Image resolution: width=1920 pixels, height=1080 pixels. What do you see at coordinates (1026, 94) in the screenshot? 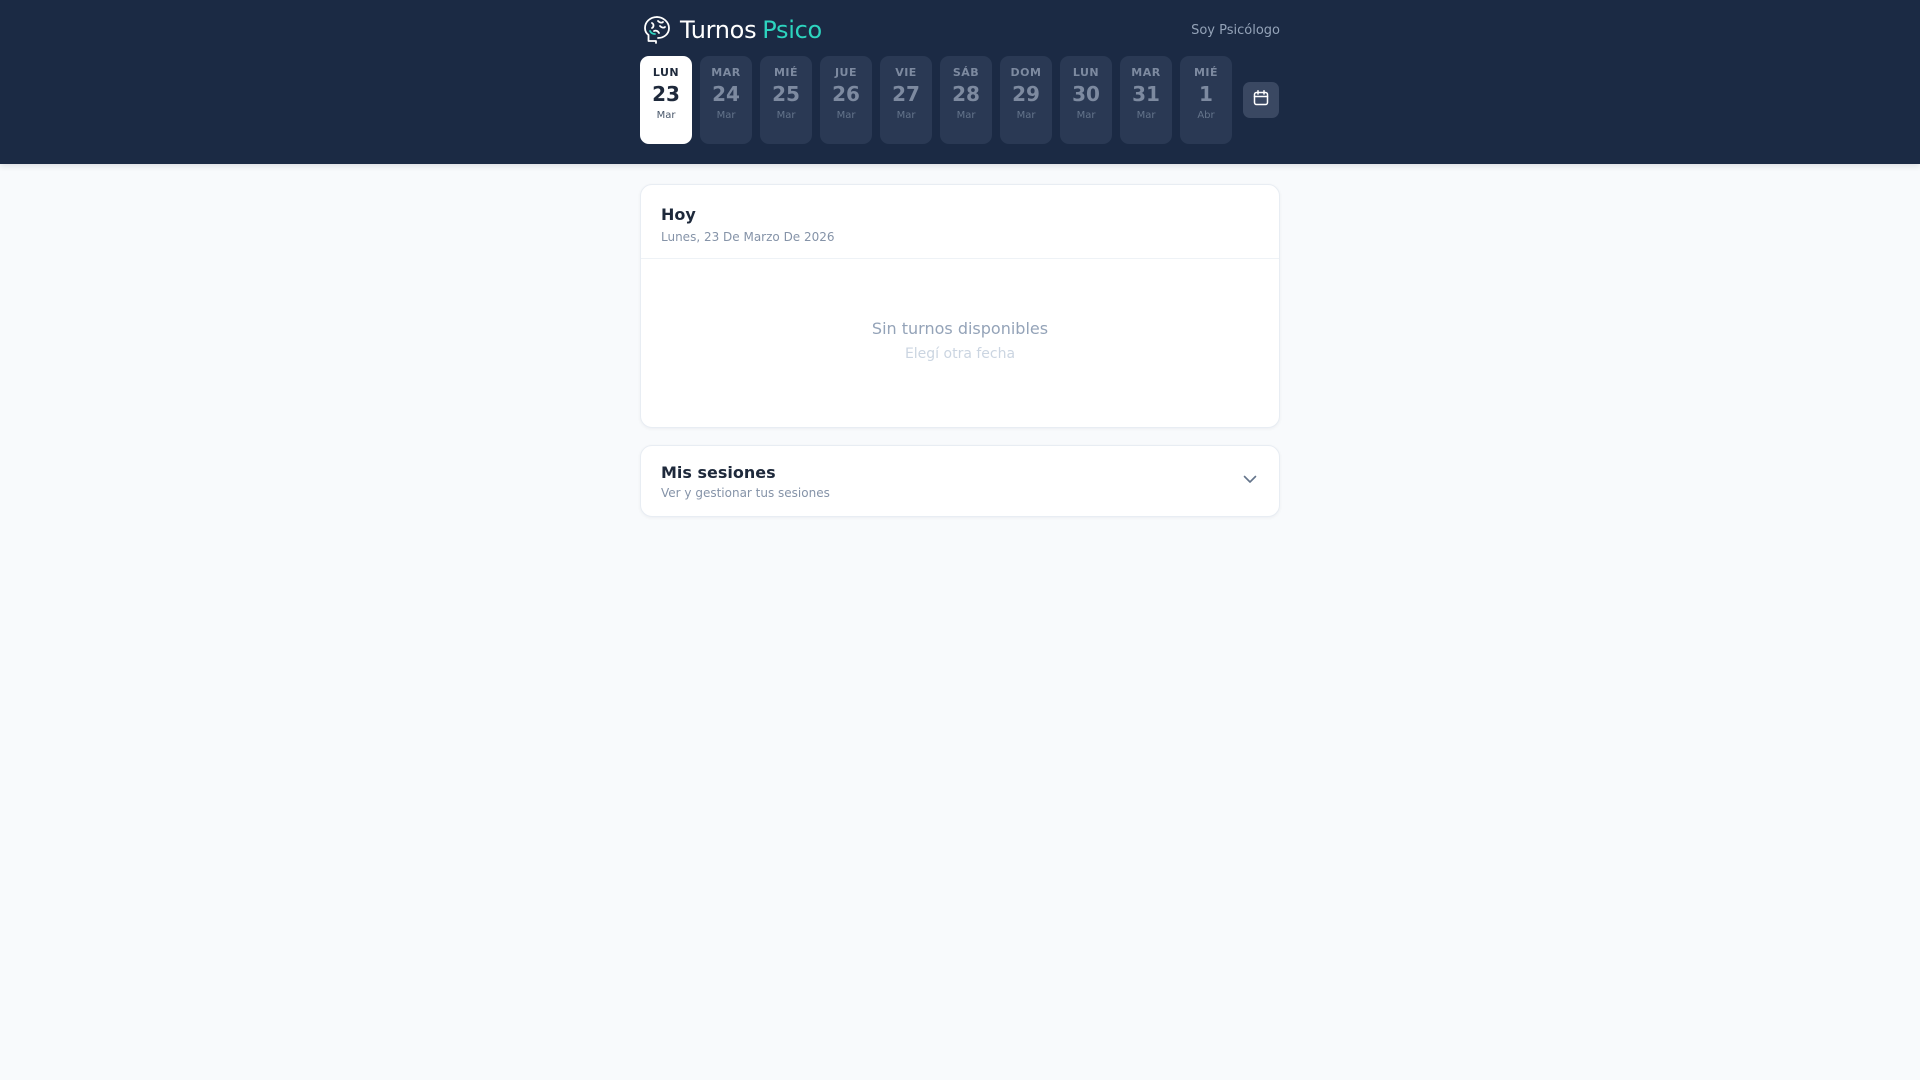
I see `day-number: 29` at bounding box center [1026, 94].